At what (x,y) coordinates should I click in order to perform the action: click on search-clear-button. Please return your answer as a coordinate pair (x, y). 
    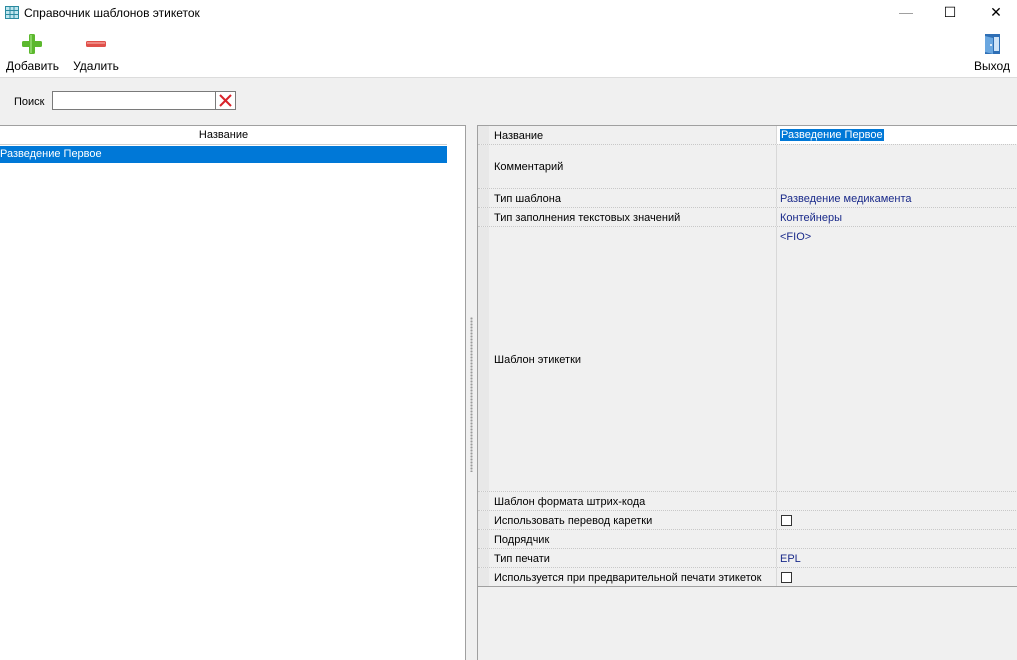
    Looking at the image, I should click on (226, 100).